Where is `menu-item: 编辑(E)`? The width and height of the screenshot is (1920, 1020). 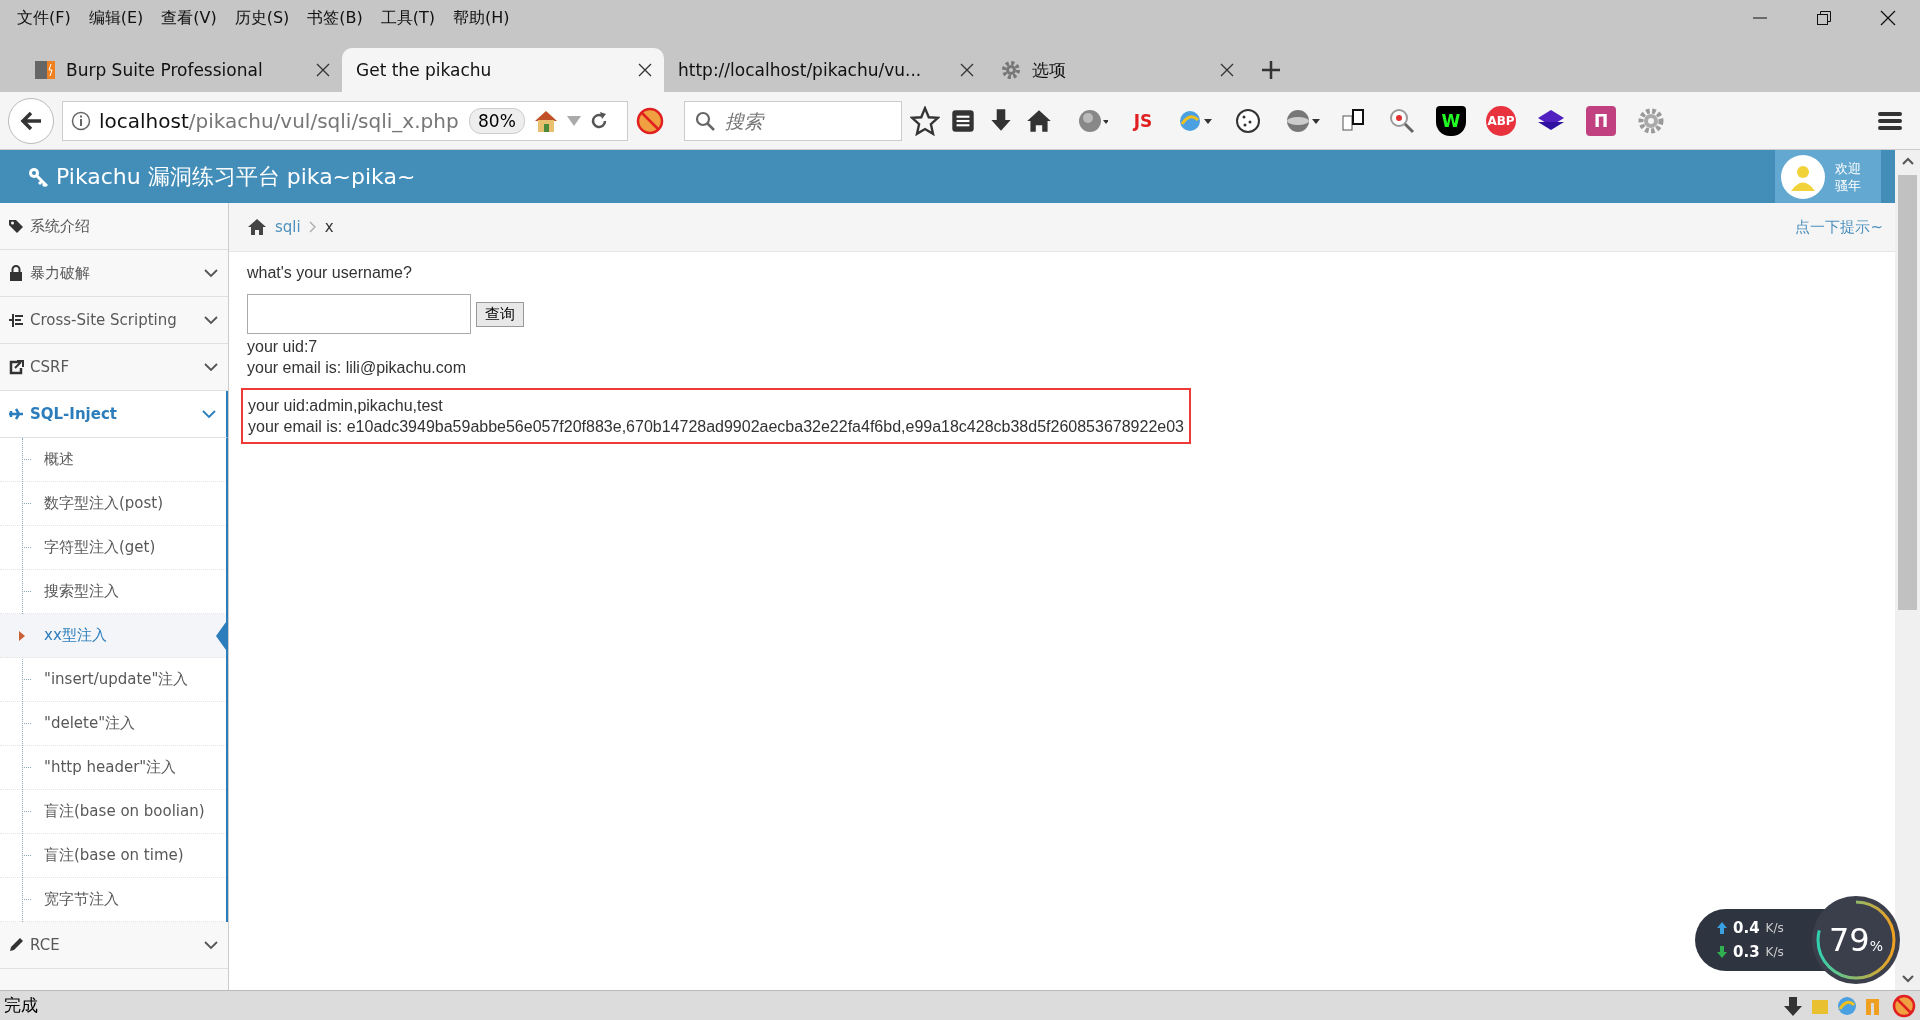 menu-item: 编辑(E) is located at coordinates (116, 18).